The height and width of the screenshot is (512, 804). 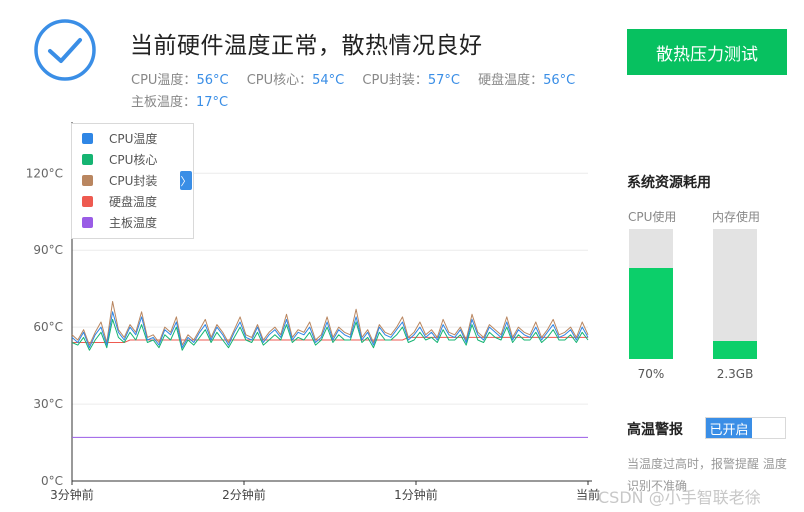 I want to click on chart-legend: CPU温度 CPU核心 CPU封装 硬盘温度 主板温度, so click(x=132, y=181).